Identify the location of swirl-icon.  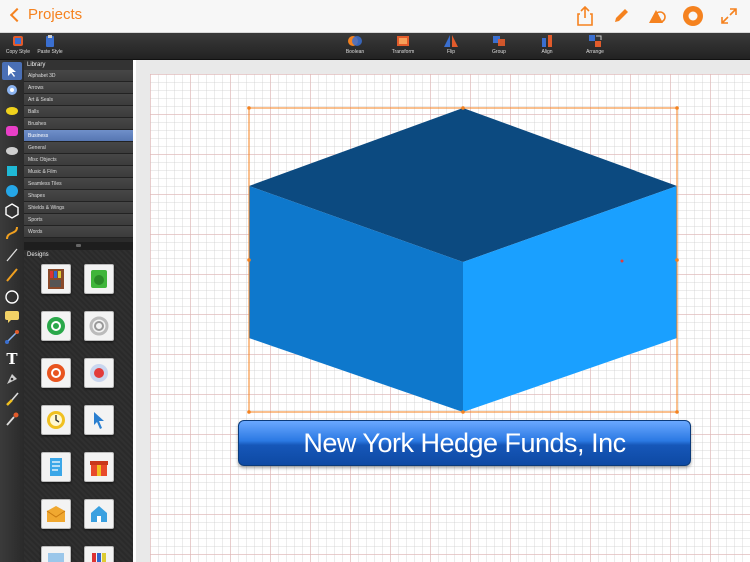
(99, 326).